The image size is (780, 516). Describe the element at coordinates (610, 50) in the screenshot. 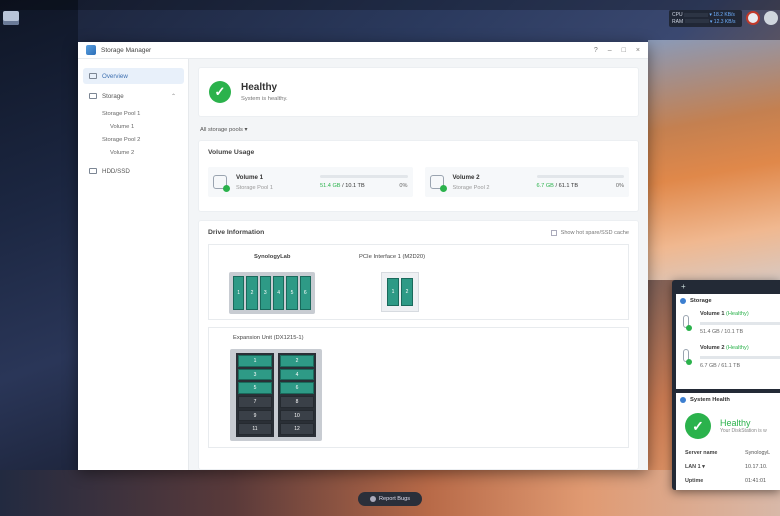

I see `minimize-button: –` at that location.